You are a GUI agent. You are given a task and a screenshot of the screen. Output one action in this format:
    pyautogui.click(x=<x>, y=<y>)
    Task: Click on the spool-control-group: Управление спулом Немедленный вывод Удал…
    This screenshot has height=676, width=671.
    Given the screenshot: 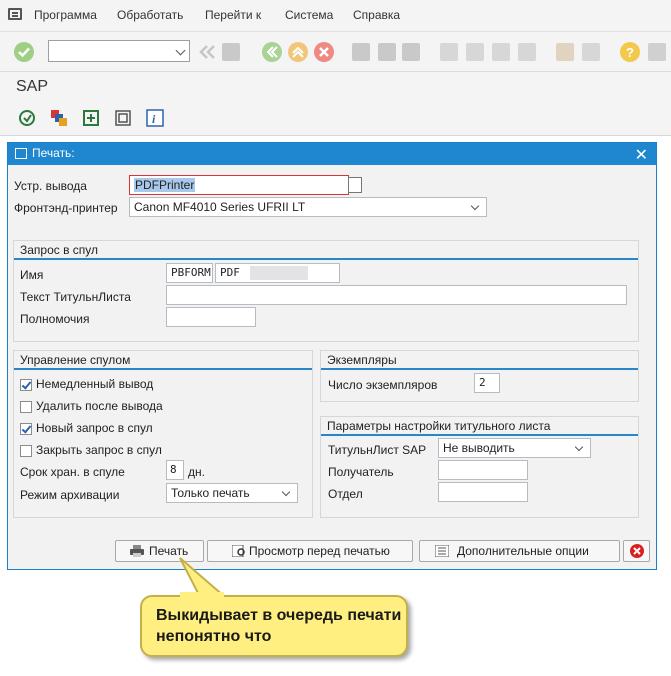 What is the action you would take?
    pyautogui.click(x=163, y=434)
    